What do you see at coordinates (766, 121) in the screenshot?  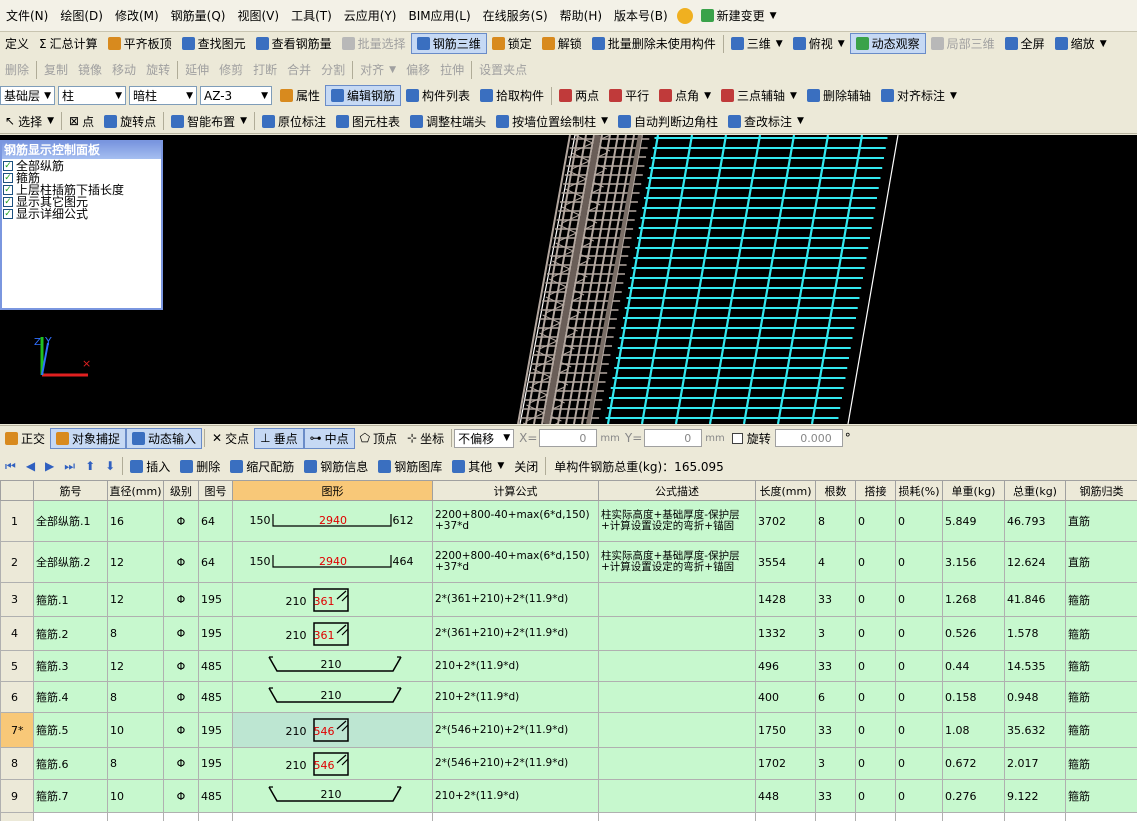 I see `edit-annotation-button: 查改标注 ▼` at bounding box center [766, 121].